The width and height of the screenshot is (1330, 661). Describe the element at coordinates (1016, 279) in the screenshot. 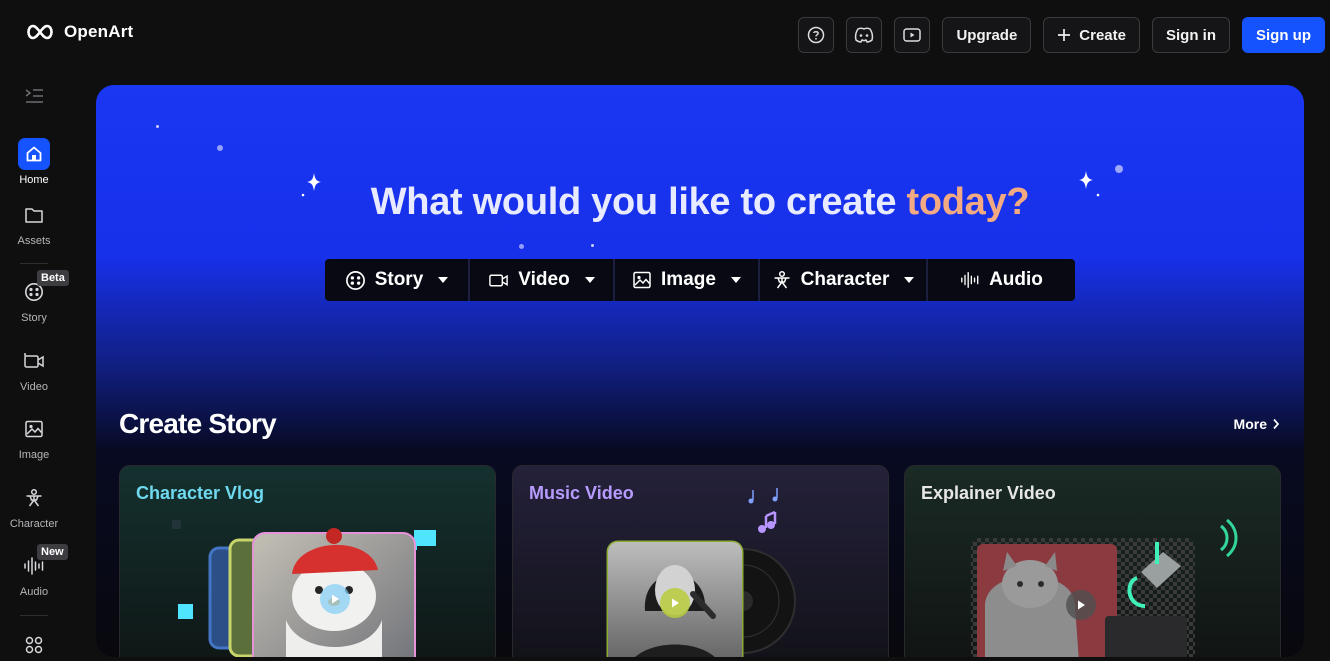

I see `tab-label: Audio` at that location.